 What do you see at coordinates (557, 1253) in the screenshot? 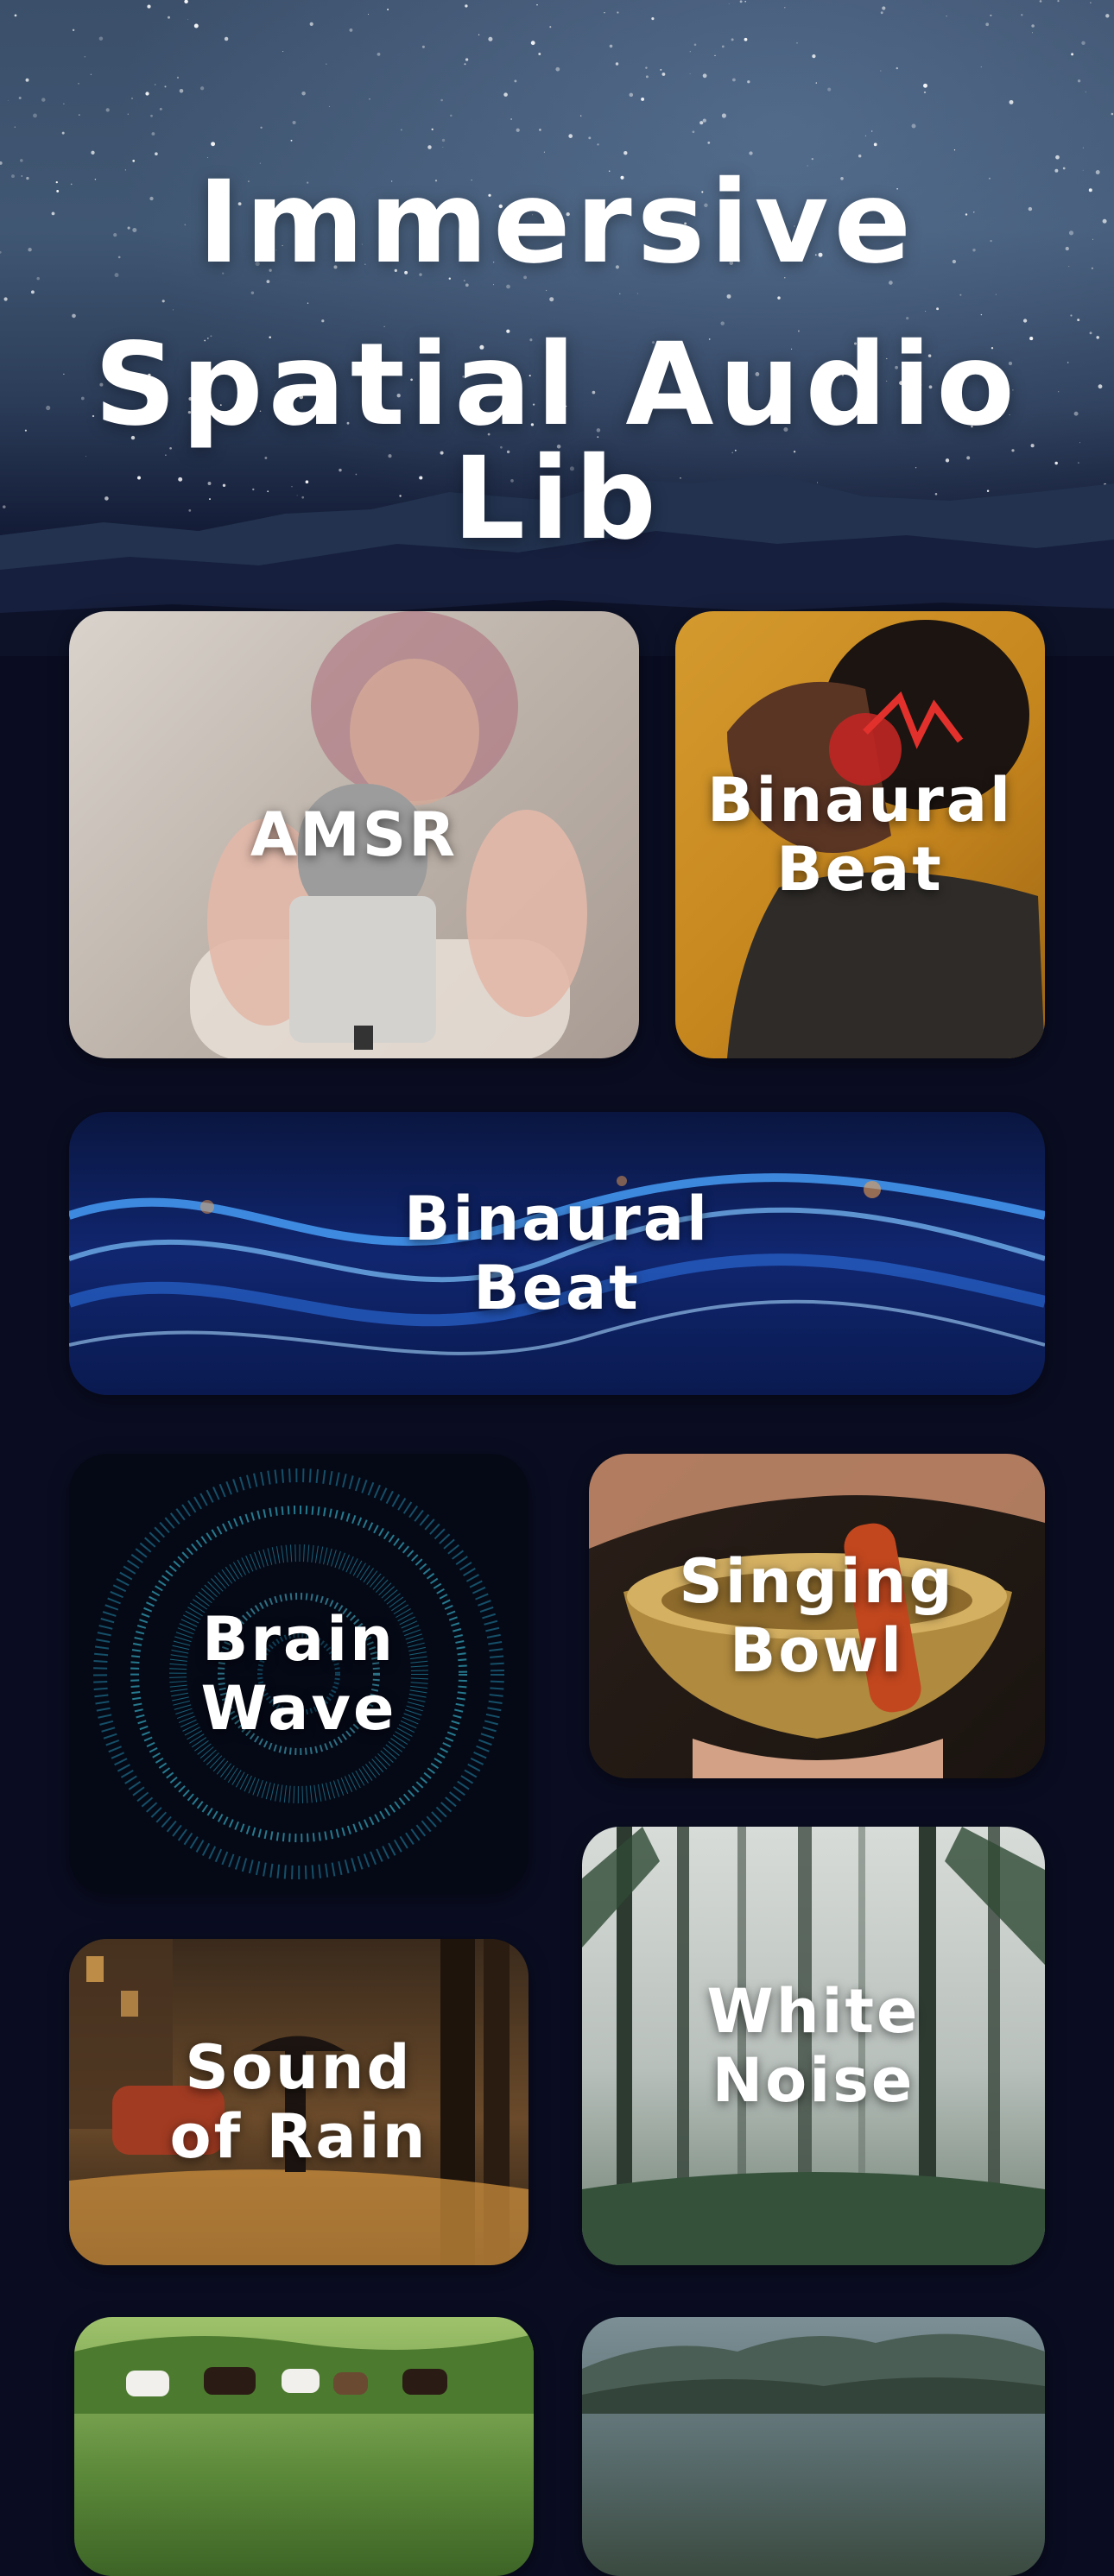
I see `card-binaural-beat-waves: Binaural Beat` at bounding box center [557, 1253].